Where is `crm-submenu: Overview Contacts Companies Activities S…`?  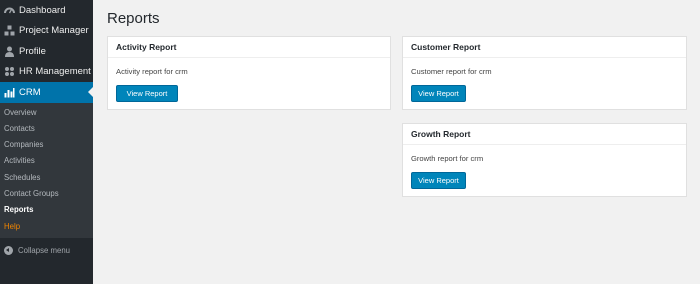
crm-submenu: Overview Contacts Companies Activities S… is located at coordinates (46, 170).